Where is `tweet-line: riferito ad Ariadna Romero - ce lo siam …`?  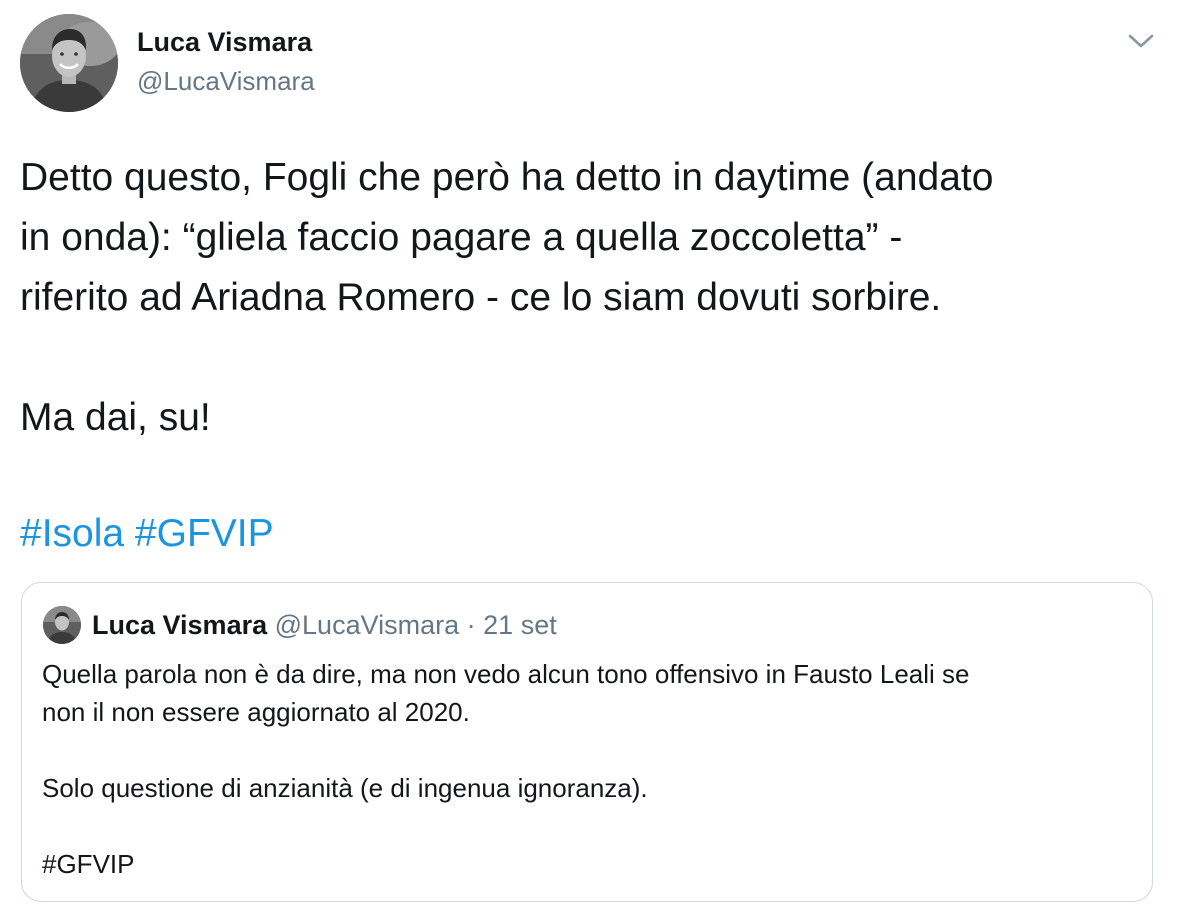 tweet-line: riferito ad Ariadna Romero - ce lo siam … is located at coordinates (481, 297).